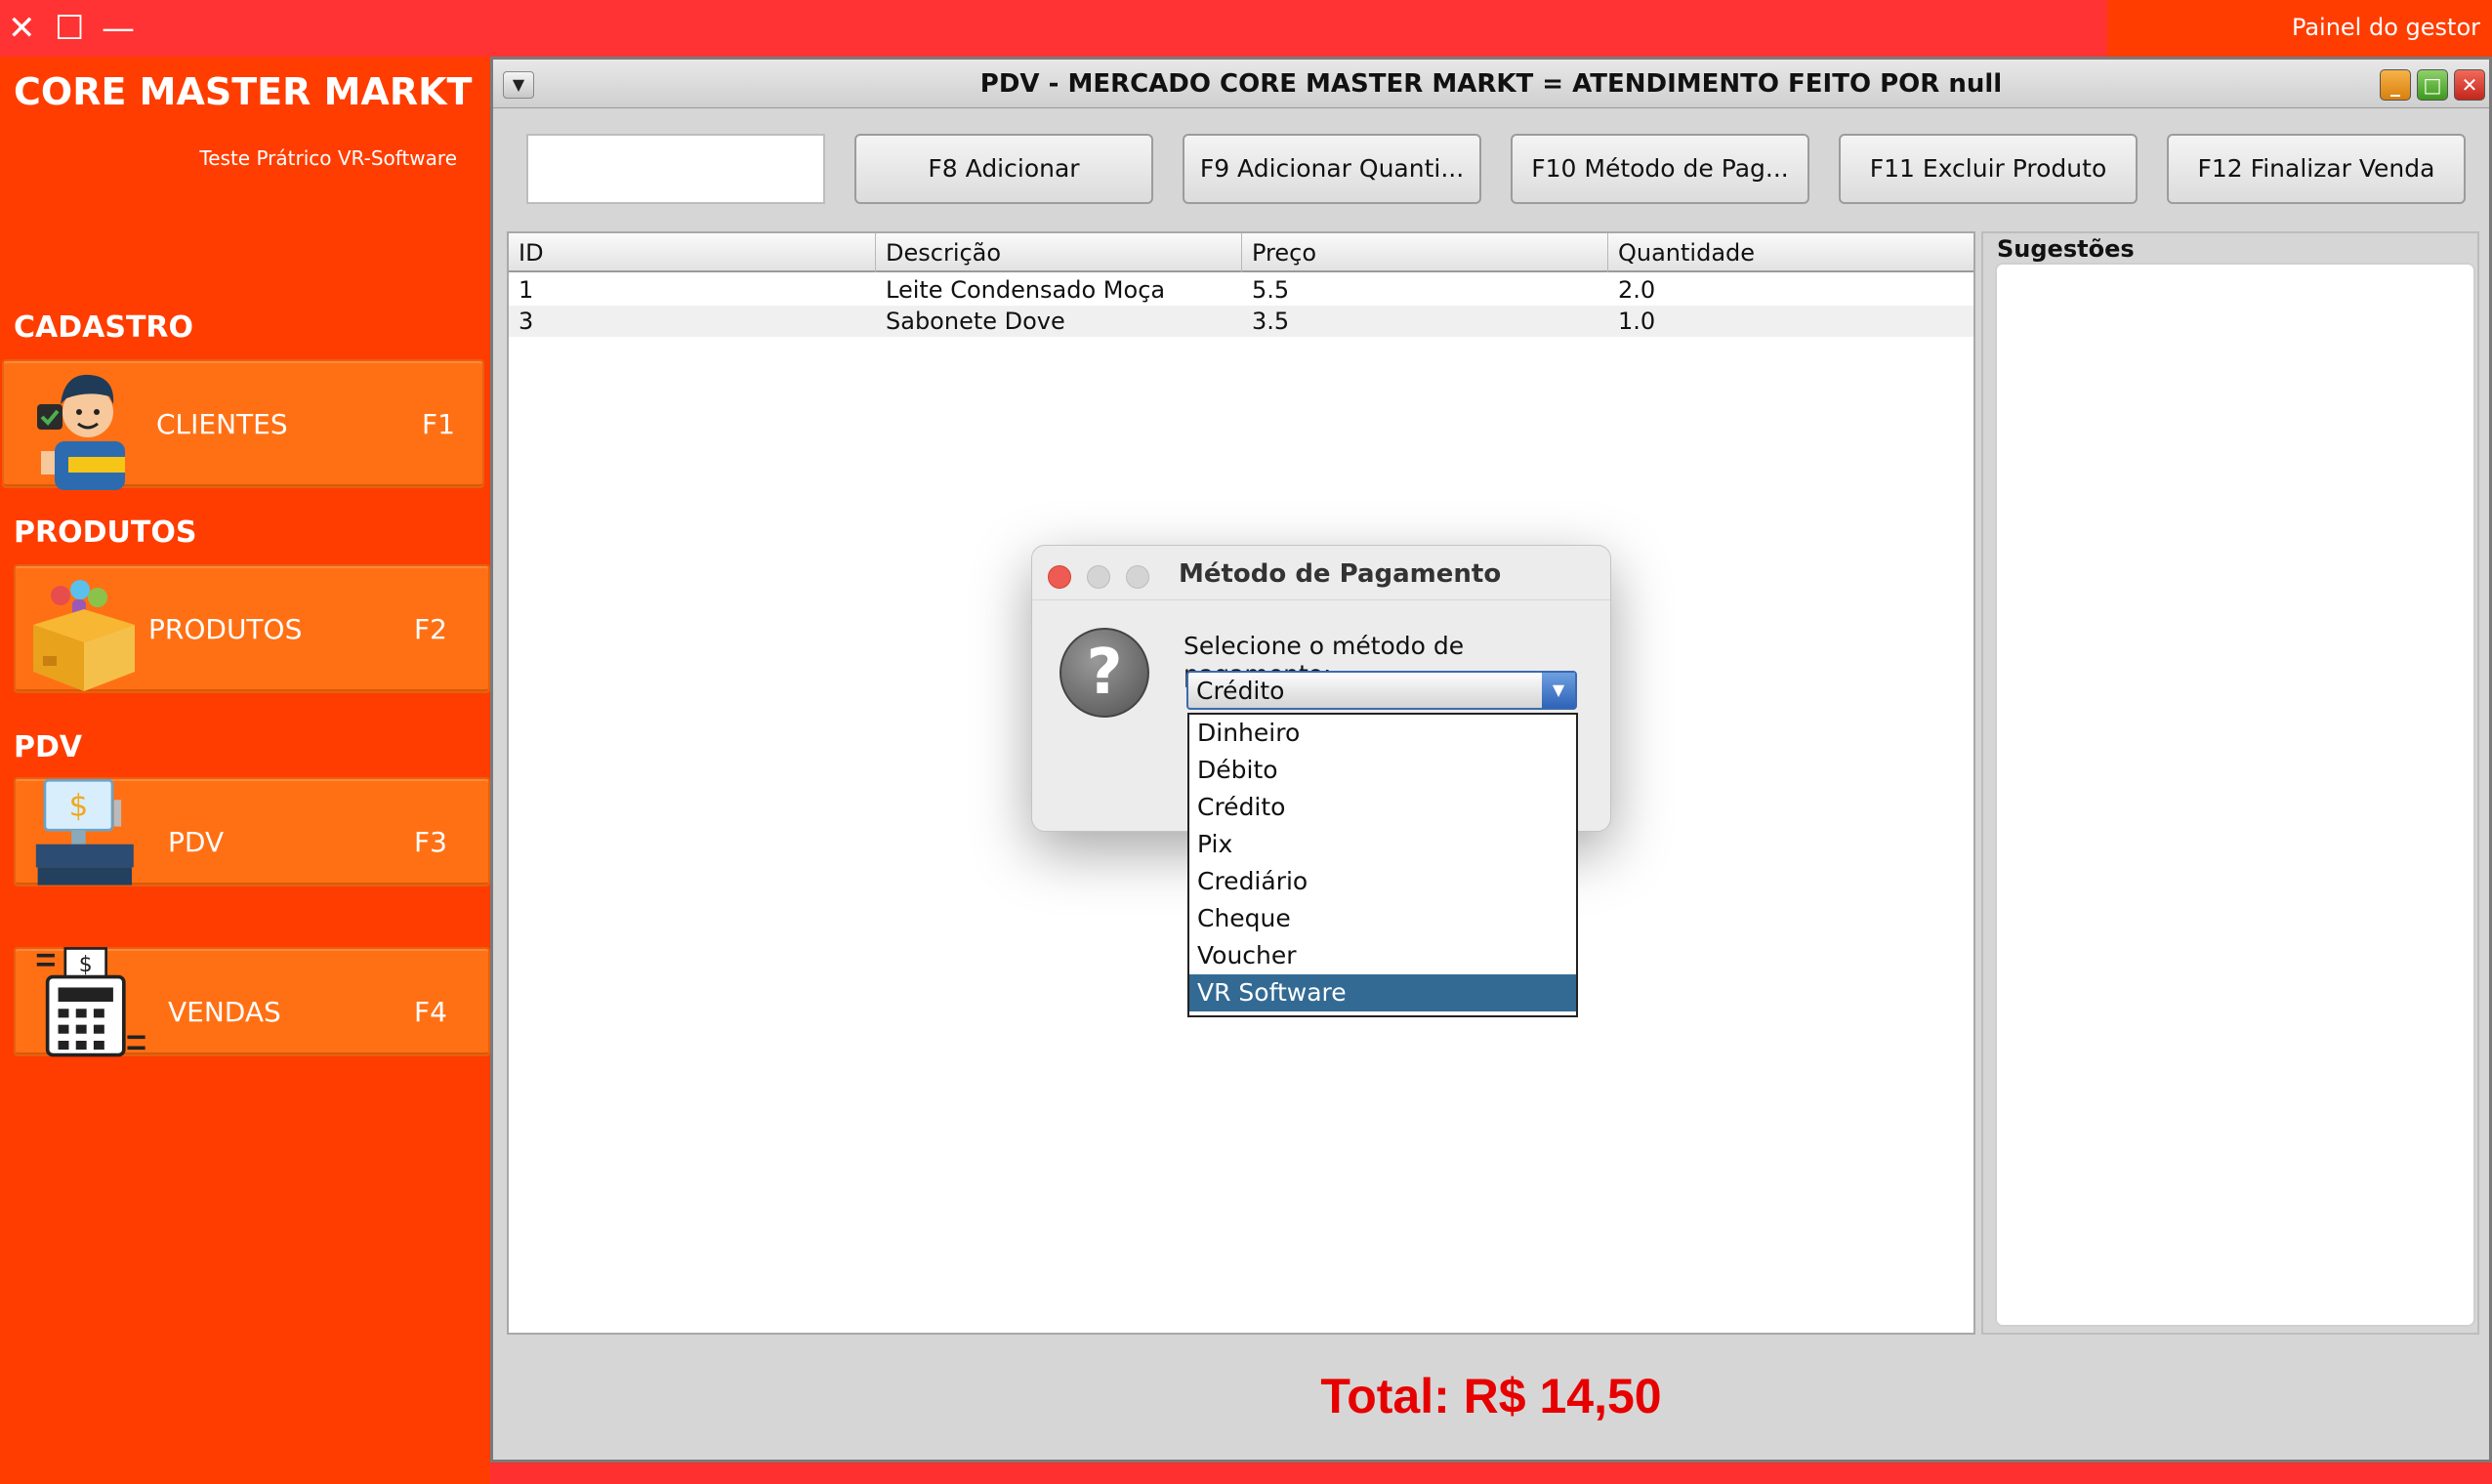 The height and width of the screenshot is (1484, 2492). Describe the element at coordinates (252, 832) in the screenshot. I see `sidebar-item-pdv: $ PDV F3` at that location.